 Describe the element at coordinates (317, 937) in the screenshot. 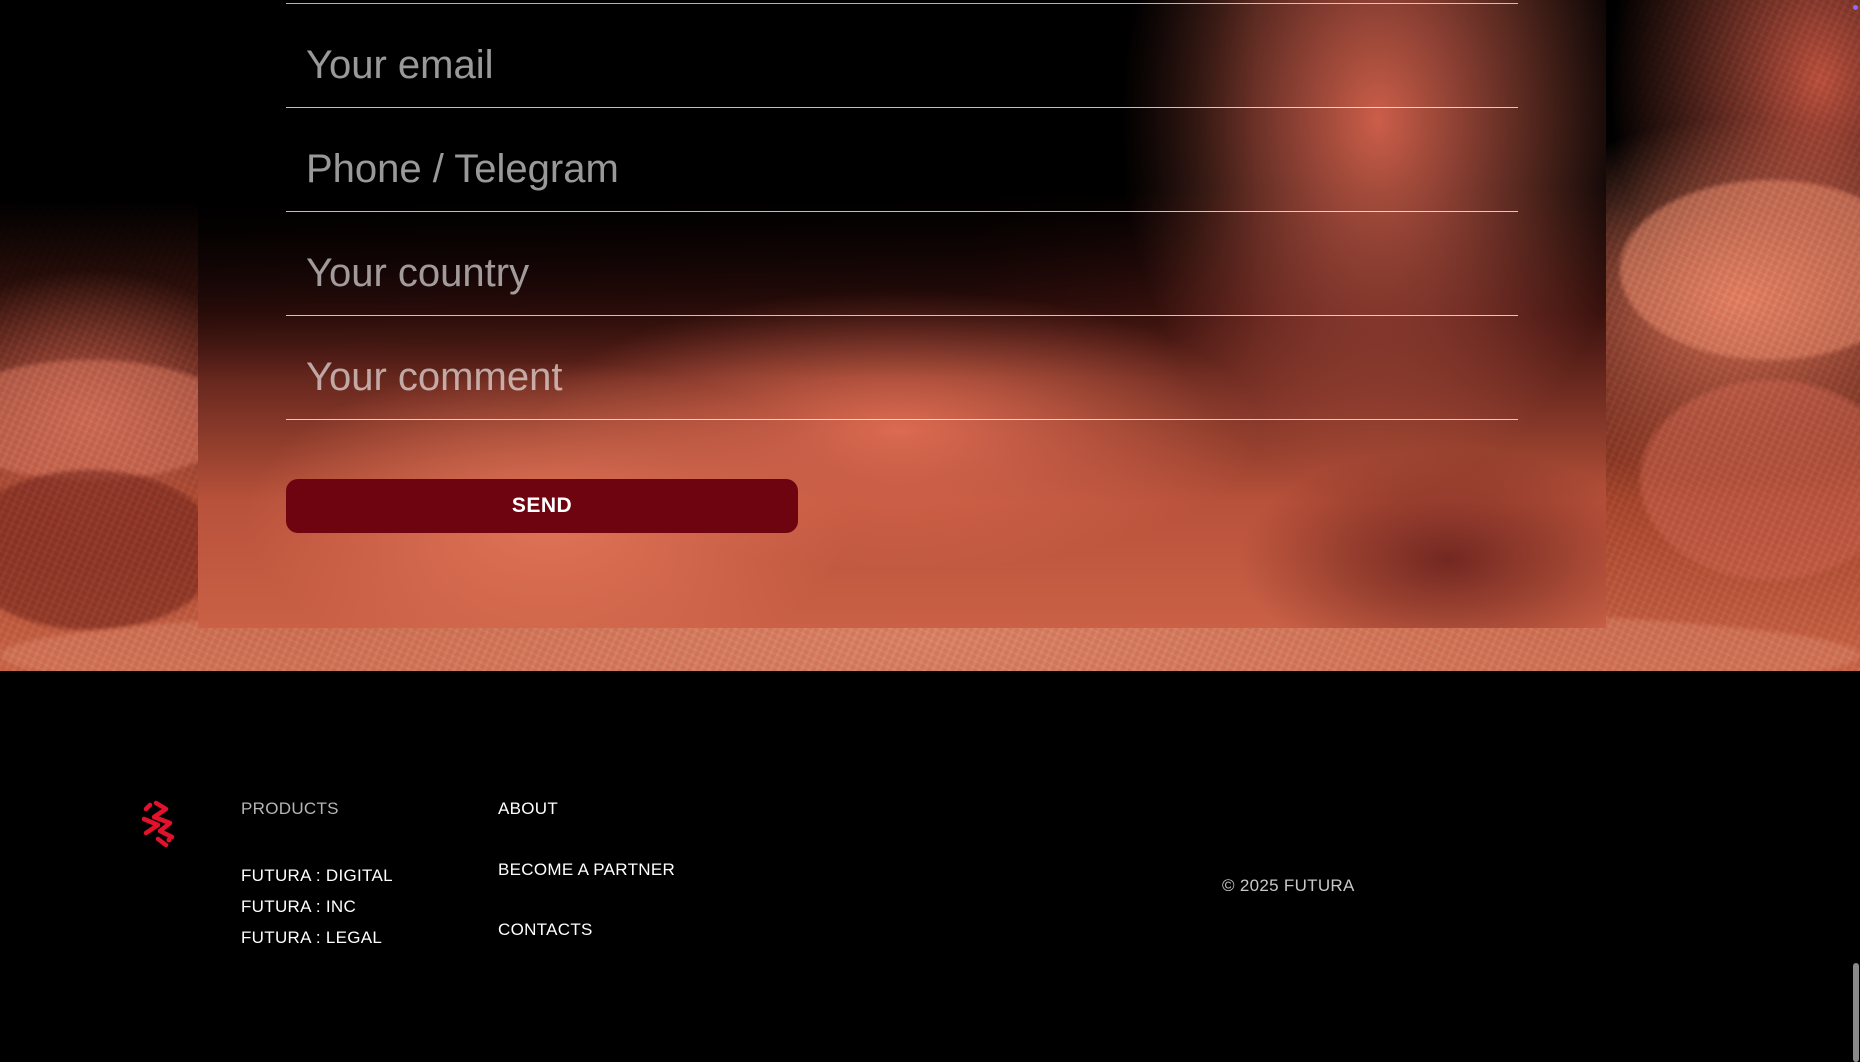

I see `footer-link-futura-legal: FUTURA : LEGAL` at that location.